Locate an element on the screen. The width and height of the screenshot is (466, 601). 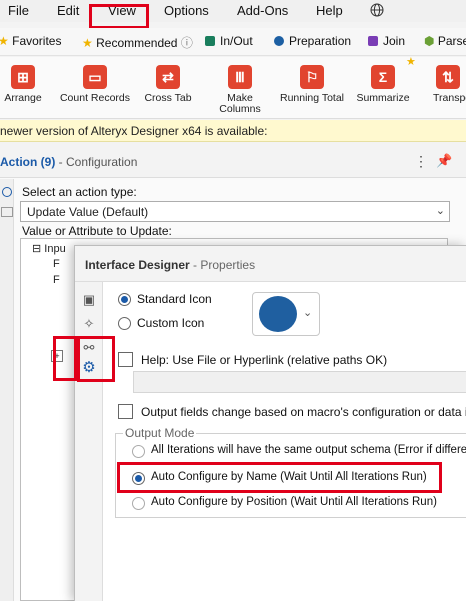
running-total-icon: ⚐ is located at coordinates (312, 77).